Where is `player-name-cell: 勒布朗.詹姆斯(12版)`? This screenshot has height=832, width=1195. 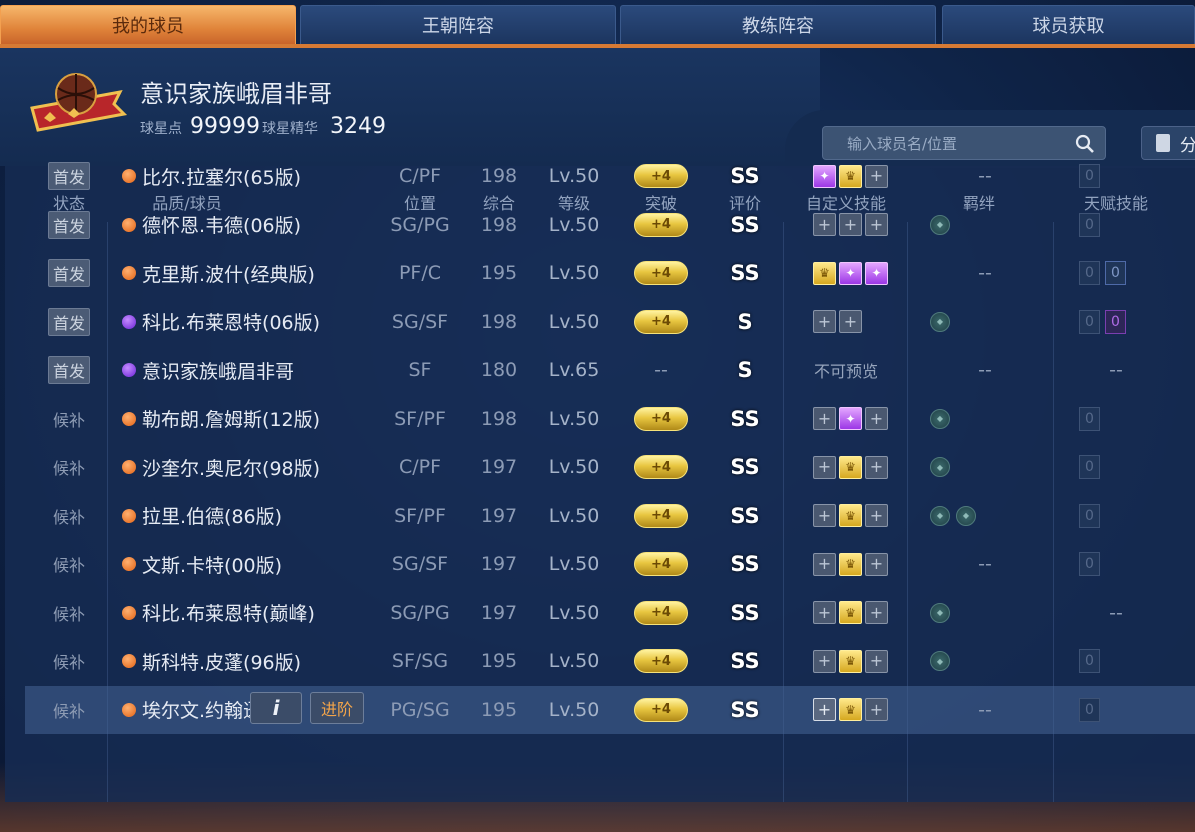 player-name-cell: 勒布朗.詹姆斯(12版) is located at coordinates (221, 419).